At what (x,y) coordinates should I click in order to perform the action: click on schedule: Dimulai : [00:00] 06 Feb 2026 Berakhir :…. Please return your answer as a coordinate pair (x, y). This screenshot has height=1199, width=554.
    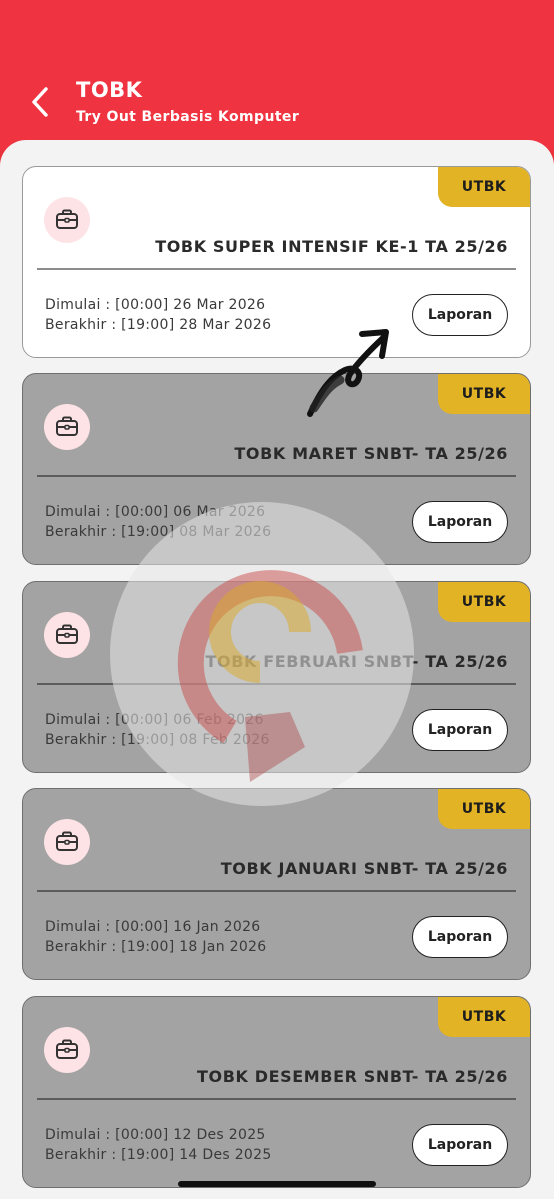
    Looking at the image, I should click on (157, 730).